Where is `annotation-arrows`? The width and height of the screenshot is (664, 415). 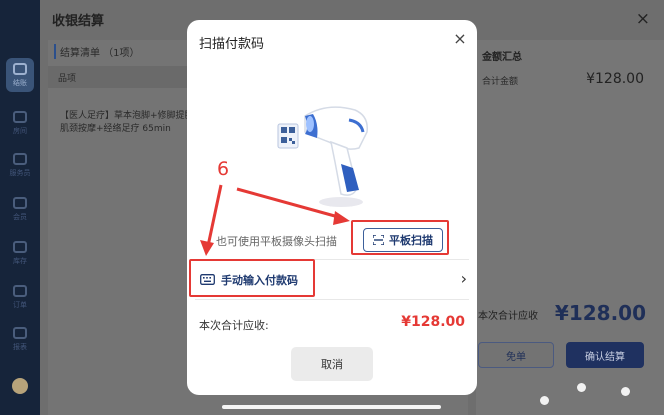 annotation-arrows is located at coordinates (275, 220).